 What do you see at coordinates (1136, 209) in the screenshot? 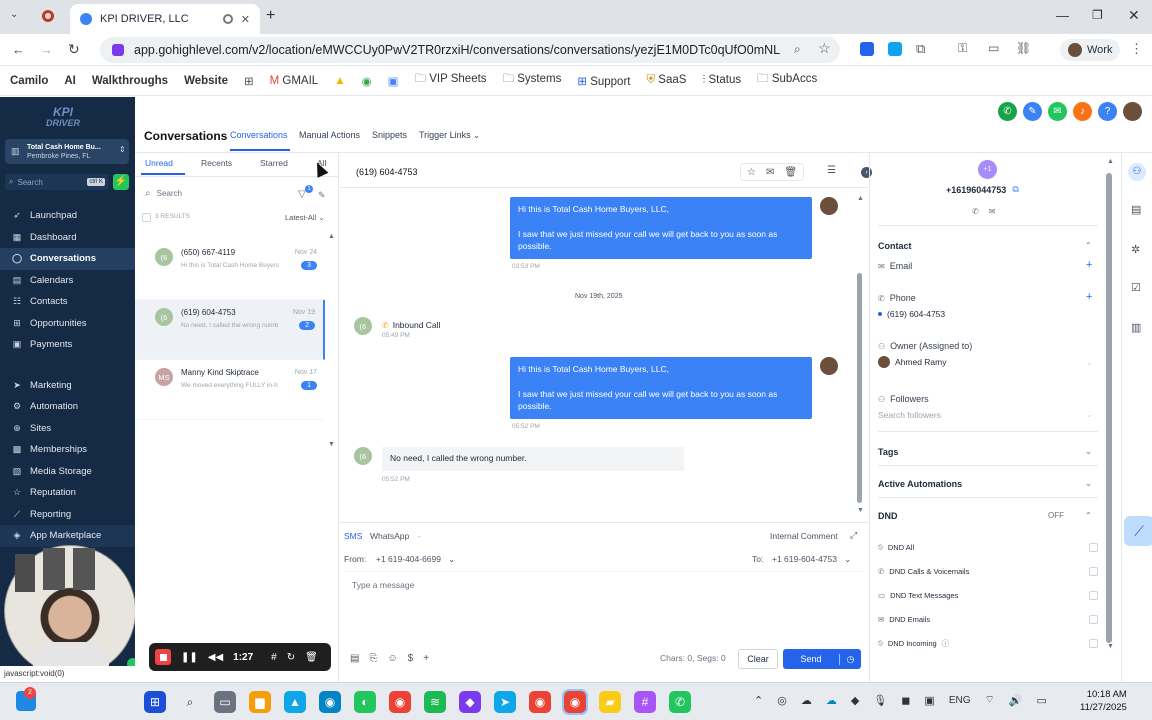
I see `calendar-icon: ▤` at bounding box center [1136, 209].